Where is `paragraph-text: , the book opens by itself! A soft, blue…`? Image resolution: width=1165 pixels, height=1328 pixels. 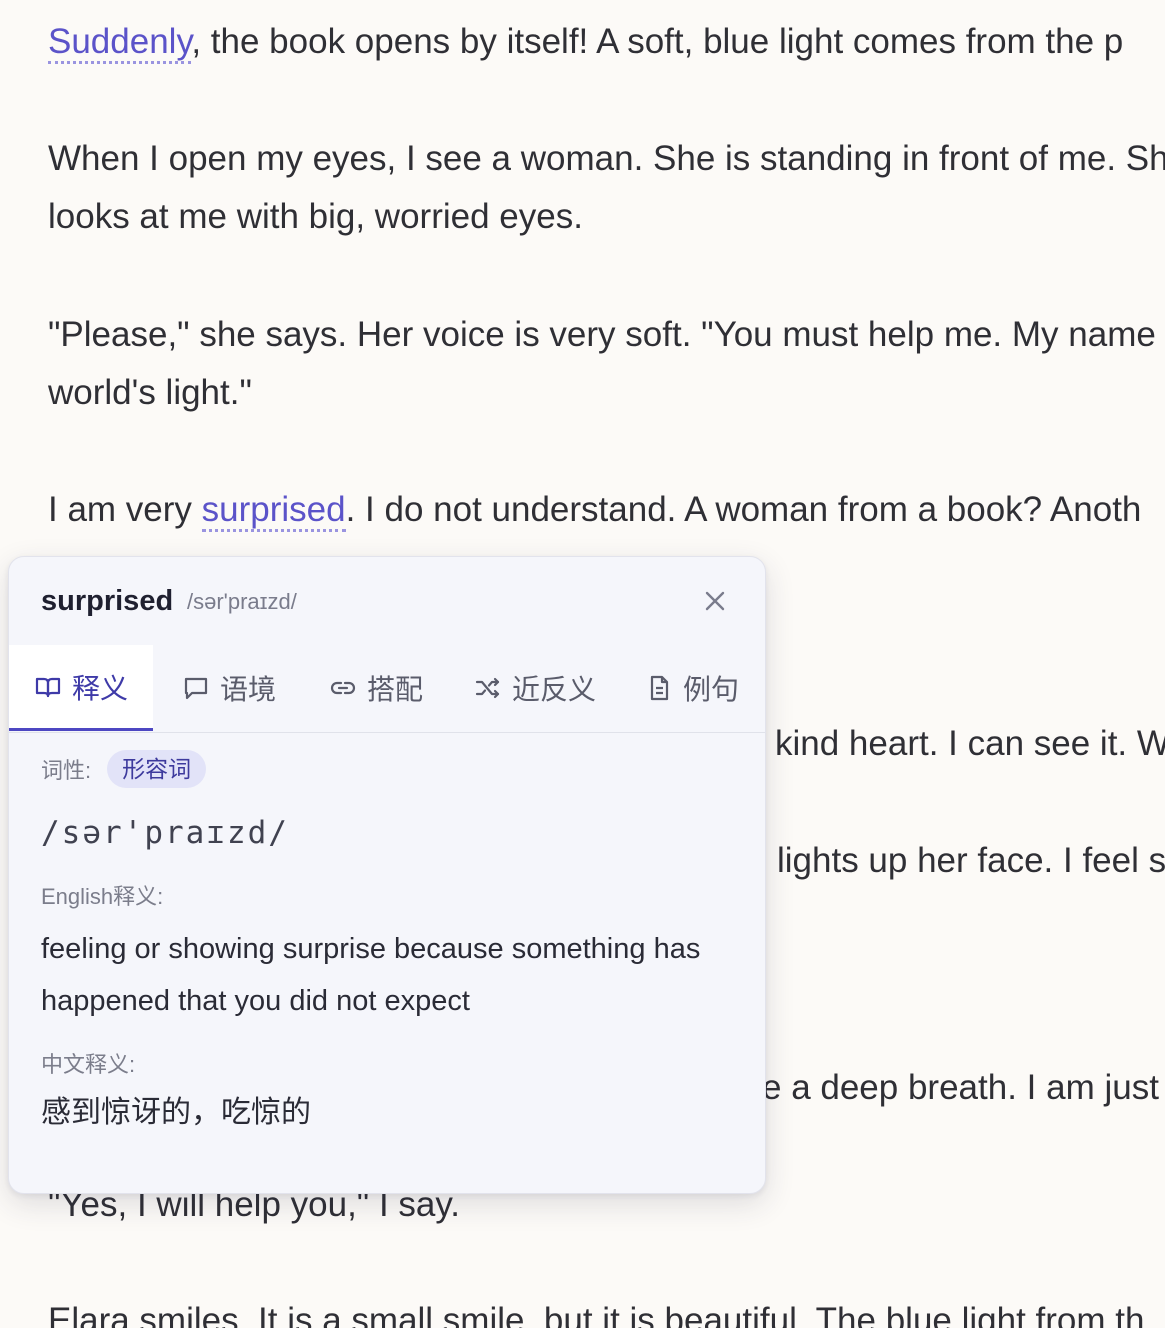 paragraph-text: , the book opens by itself! A soft, blue… is located at coordinates (657, 41).